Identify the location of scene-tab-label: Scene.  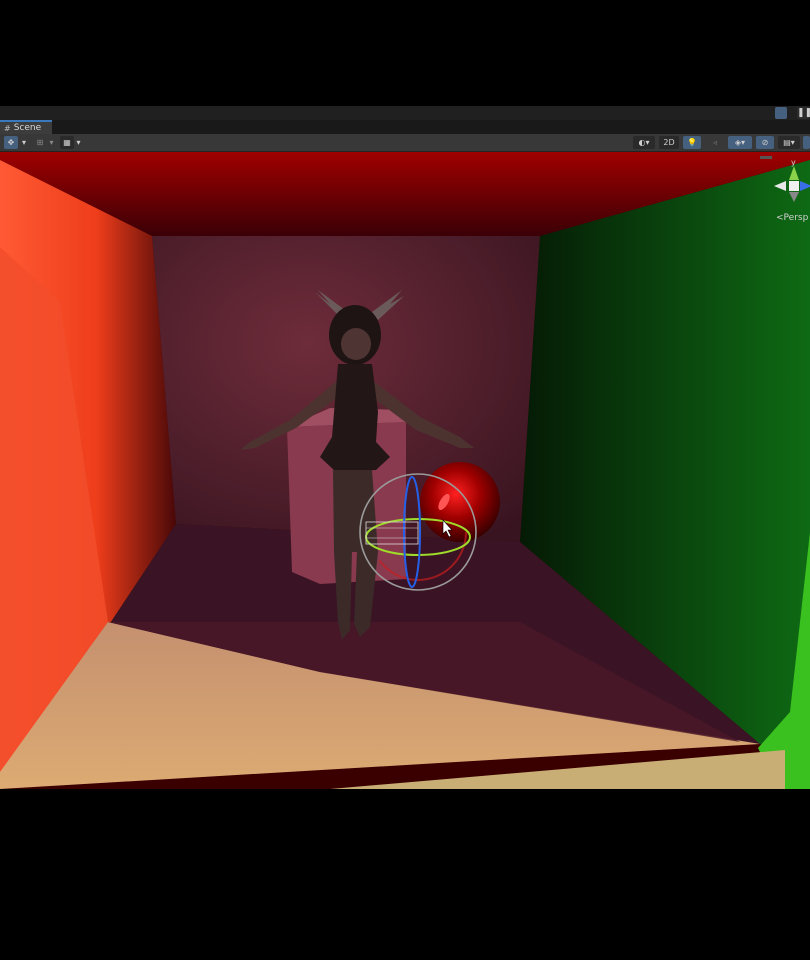
(27, 128).